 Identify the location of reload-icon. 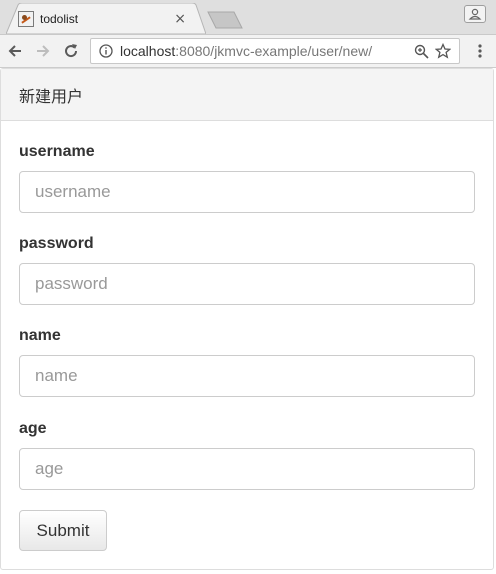
(71, 51).